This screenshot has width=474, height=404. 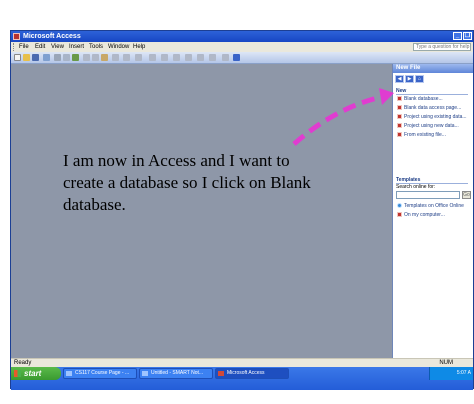 I want to click on cut-icon, so click(x=86, y=57).